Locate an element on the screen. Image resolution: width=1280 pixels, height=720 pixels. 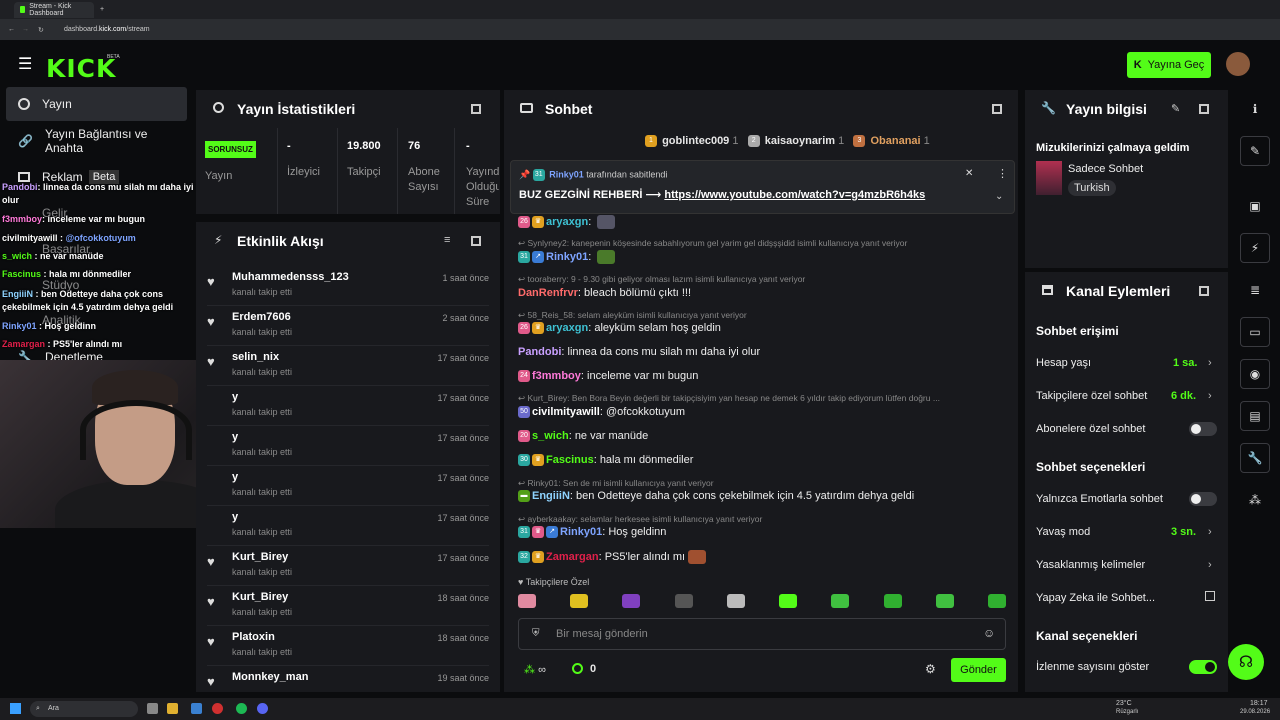
spotify-icon is located at coordinates (241, 708).